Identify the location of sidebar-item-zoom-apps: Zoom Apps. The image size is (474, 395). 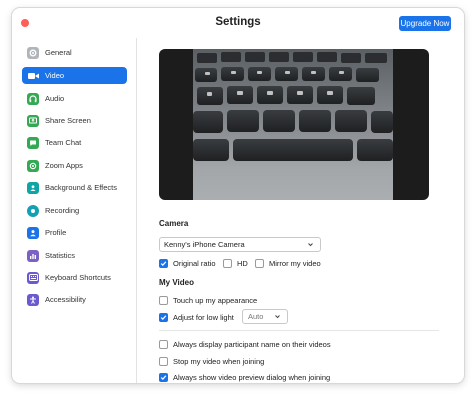
(74, 165).